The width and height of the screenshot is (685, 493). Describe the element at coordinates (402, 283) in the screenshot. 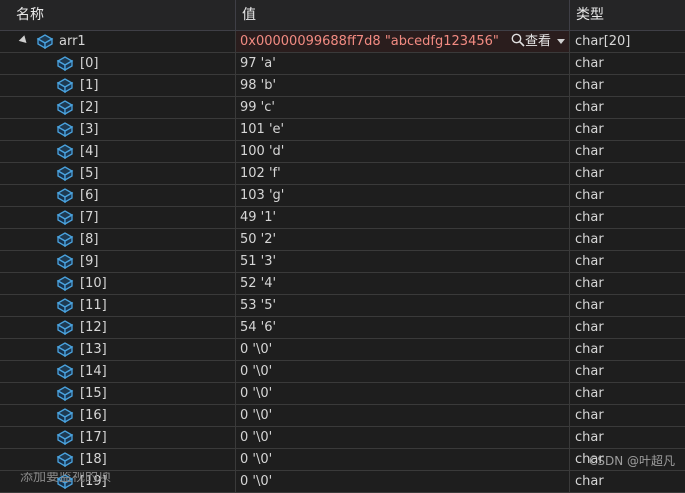

I see `value-cell: 52 '4'` at that location.